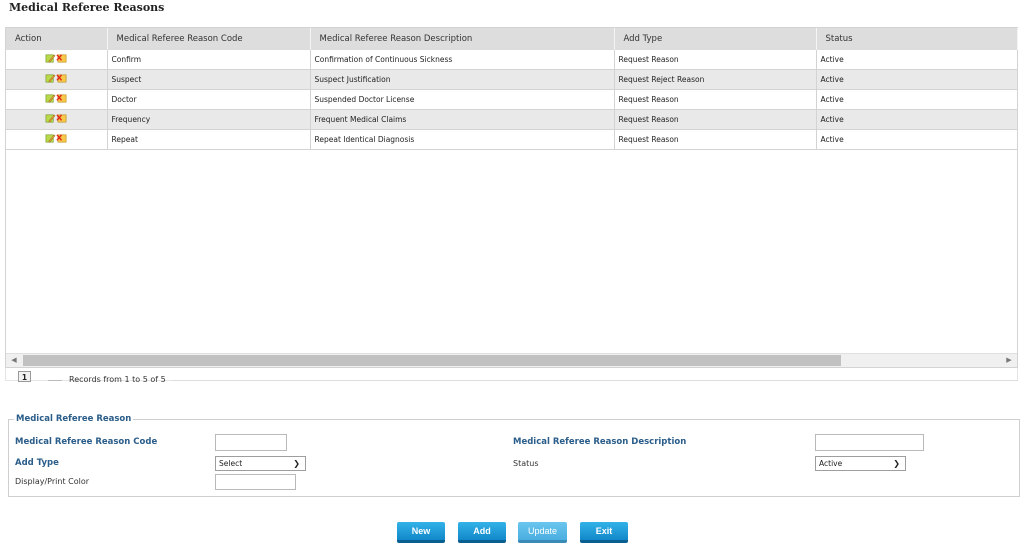  What do you see at coordinates (209, 39) in the screenshot?
I see `column-header-code: Medical Referee Reason Code` at bounding box center [209, 39].